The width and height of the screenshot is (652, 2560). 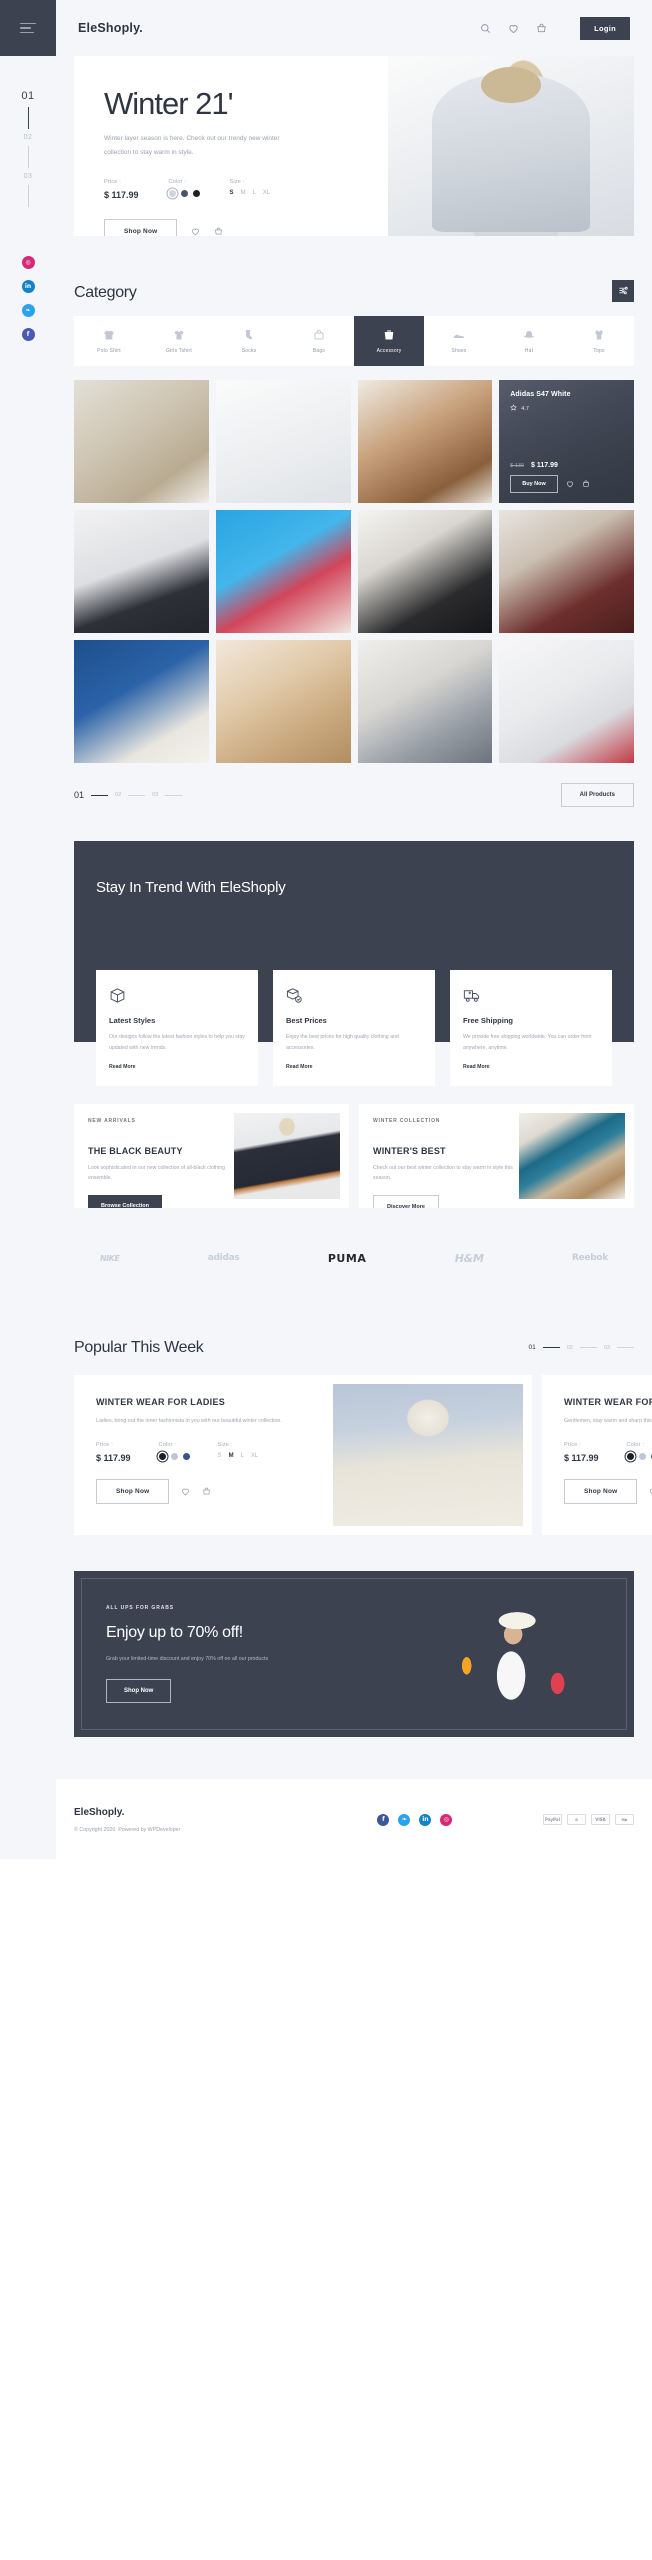 I want to click on delivery-truck-icon, so click(x=531, y=995).